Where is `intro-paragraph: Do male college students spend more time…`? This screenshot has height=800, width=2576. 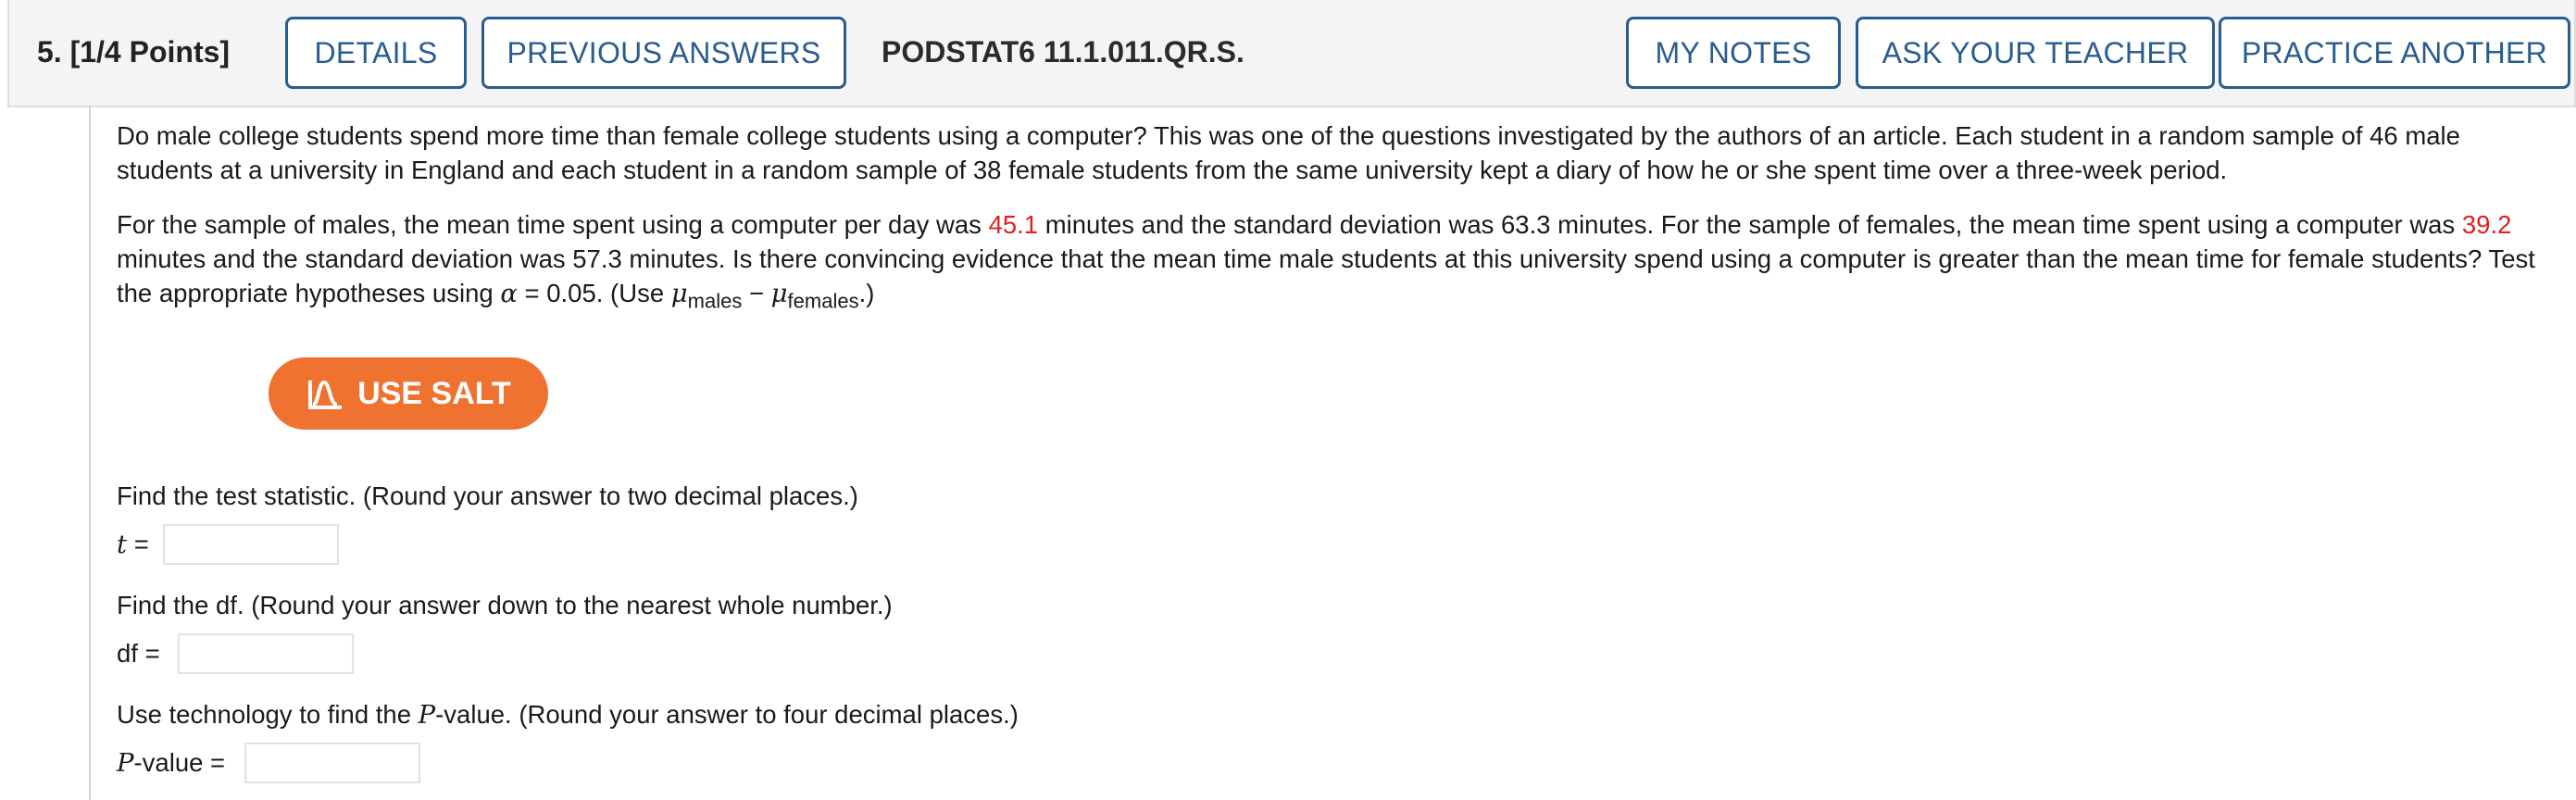
intro-paragraph: Do male college students spend more time… is located at coordinates (1289, 153).